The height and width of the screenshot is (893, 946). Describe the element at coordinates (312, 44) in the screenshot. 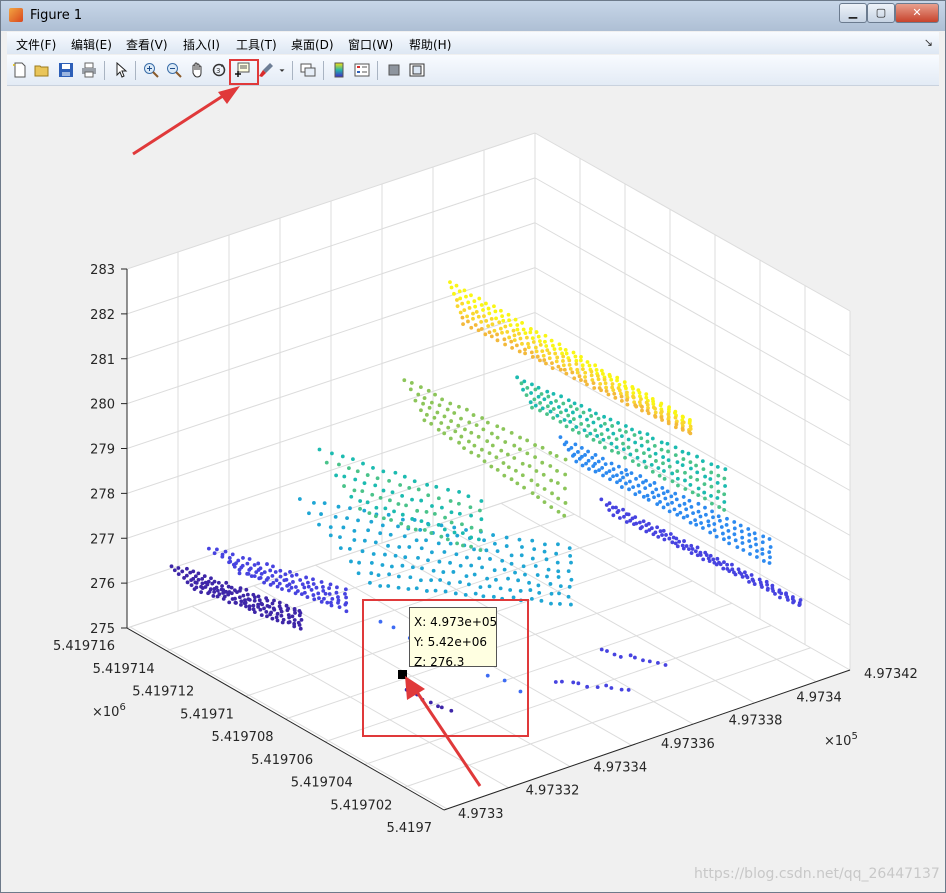

I see `menu-desktop: 桌面(D)` at that location.